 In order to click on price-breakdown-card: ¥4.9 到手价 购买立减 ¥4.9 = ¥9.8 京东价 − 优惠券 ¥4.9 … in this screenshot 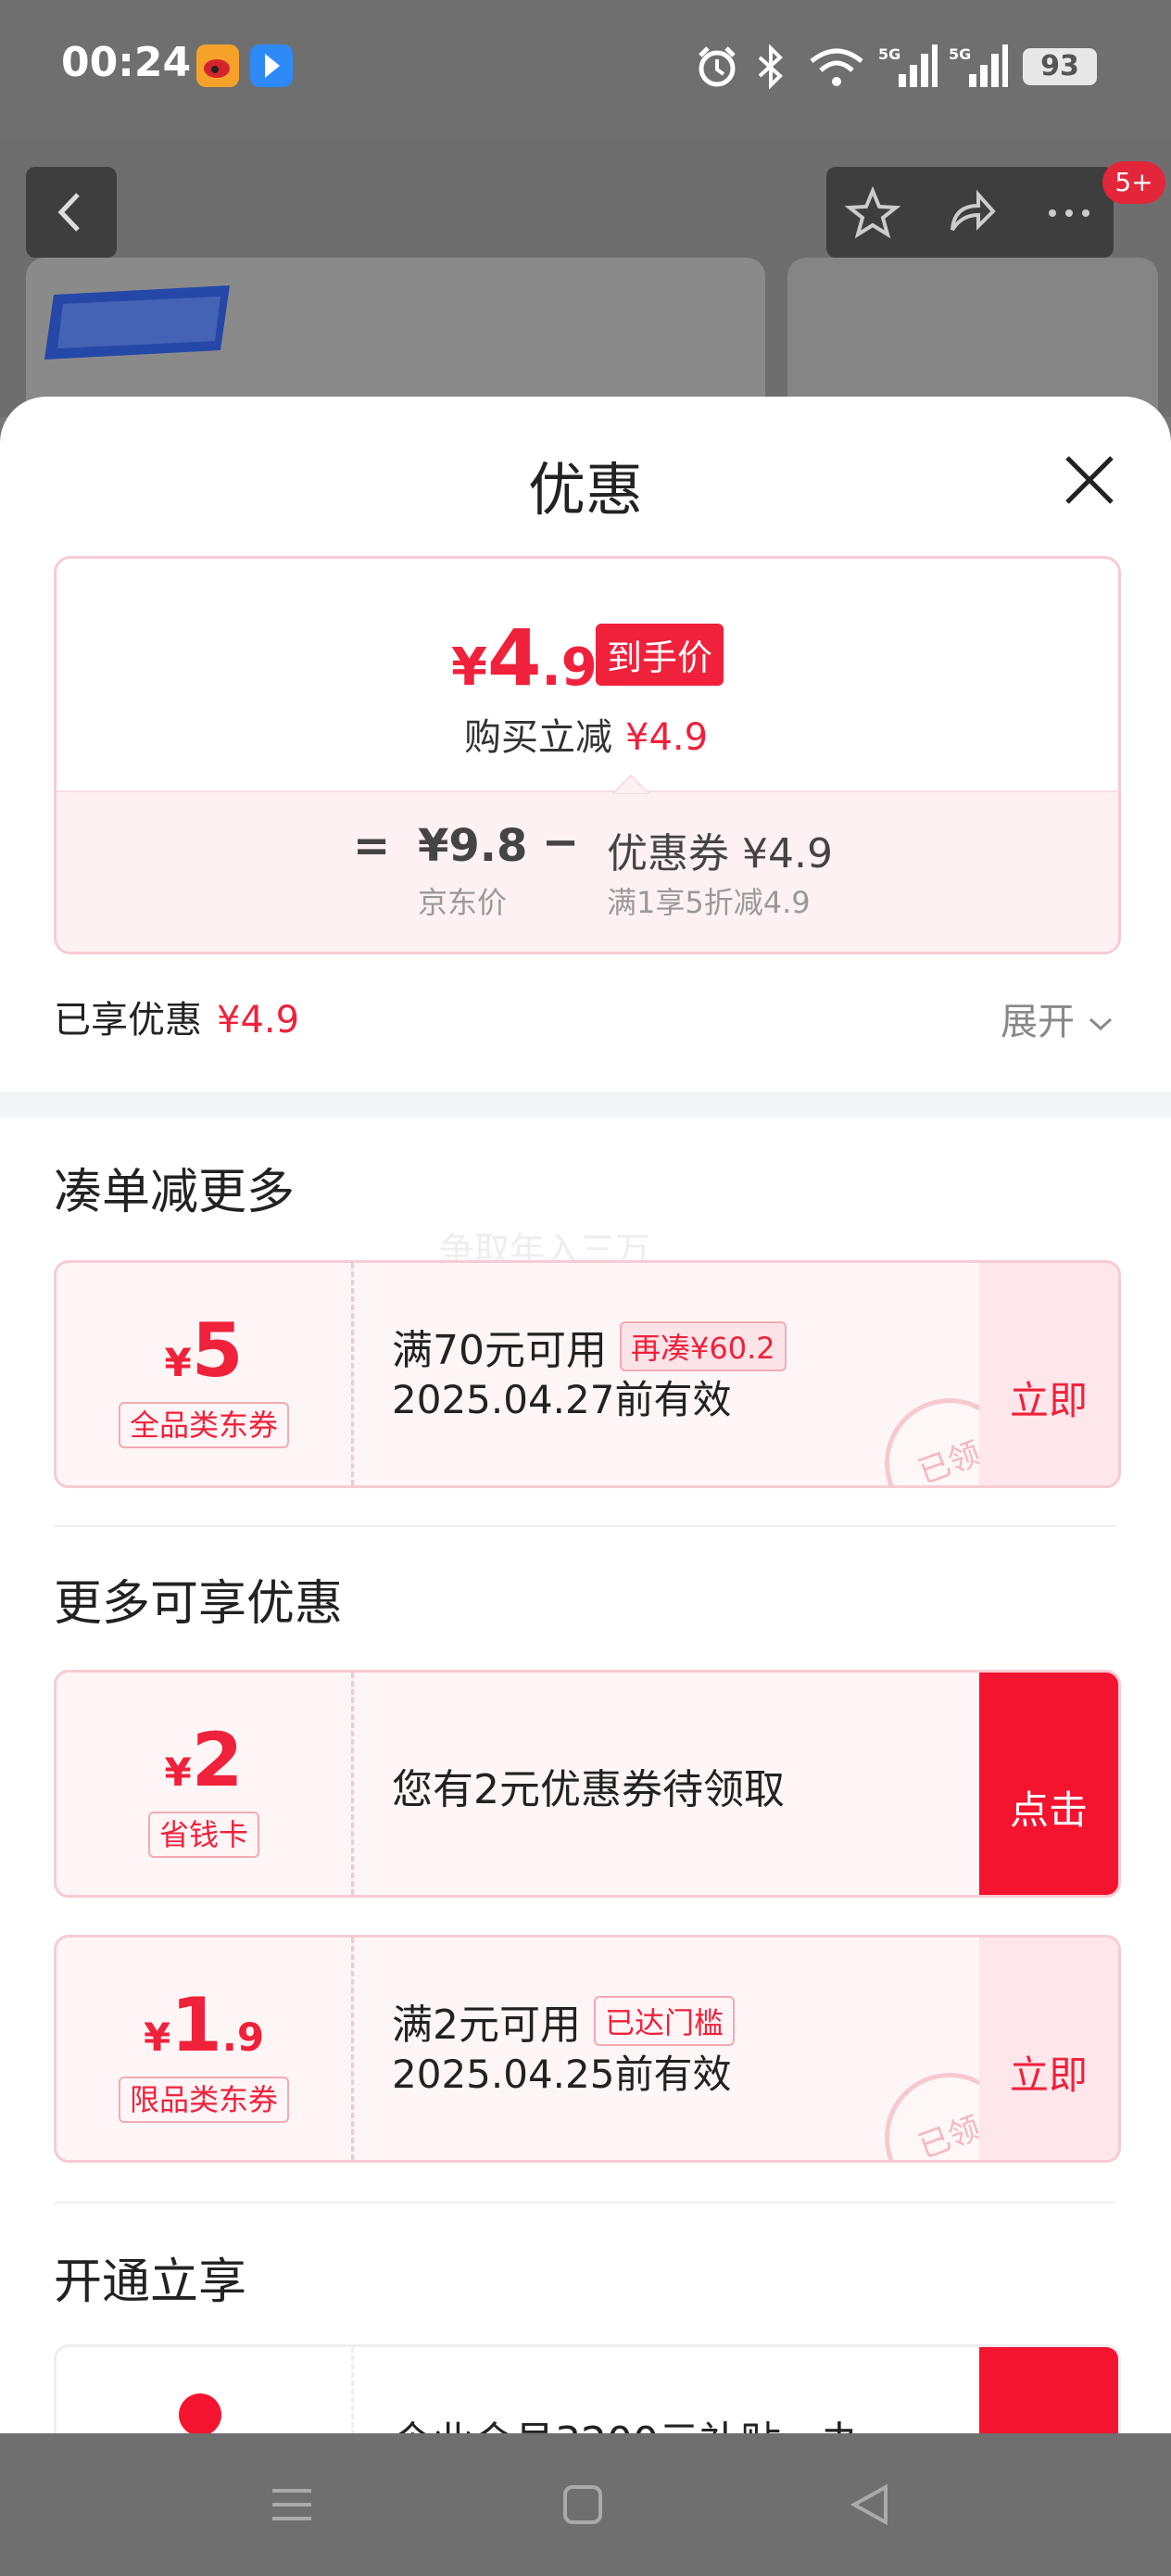, I will do `click(588, 755)`.